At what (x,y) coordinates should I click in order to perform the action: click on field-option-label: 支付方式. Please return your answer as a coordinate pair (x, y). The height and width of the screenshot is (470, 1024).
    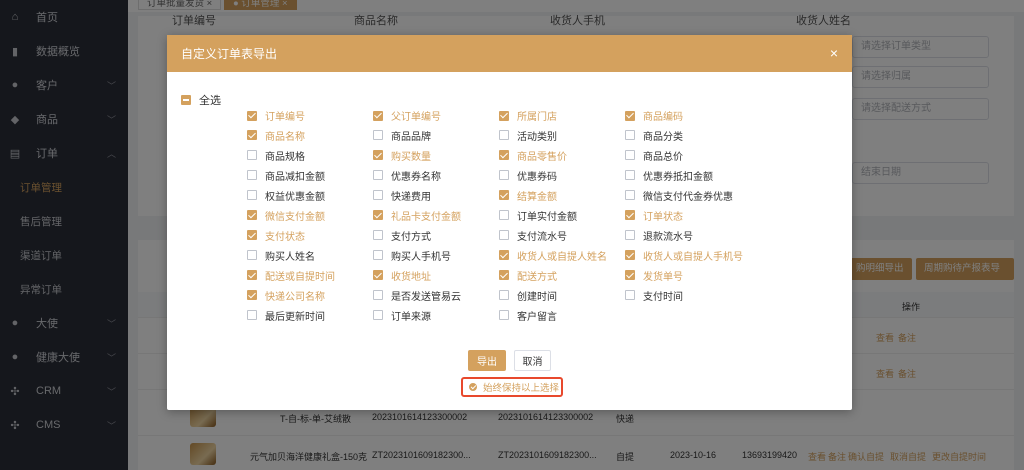
    Looking at the image, I should click on (411, 237).